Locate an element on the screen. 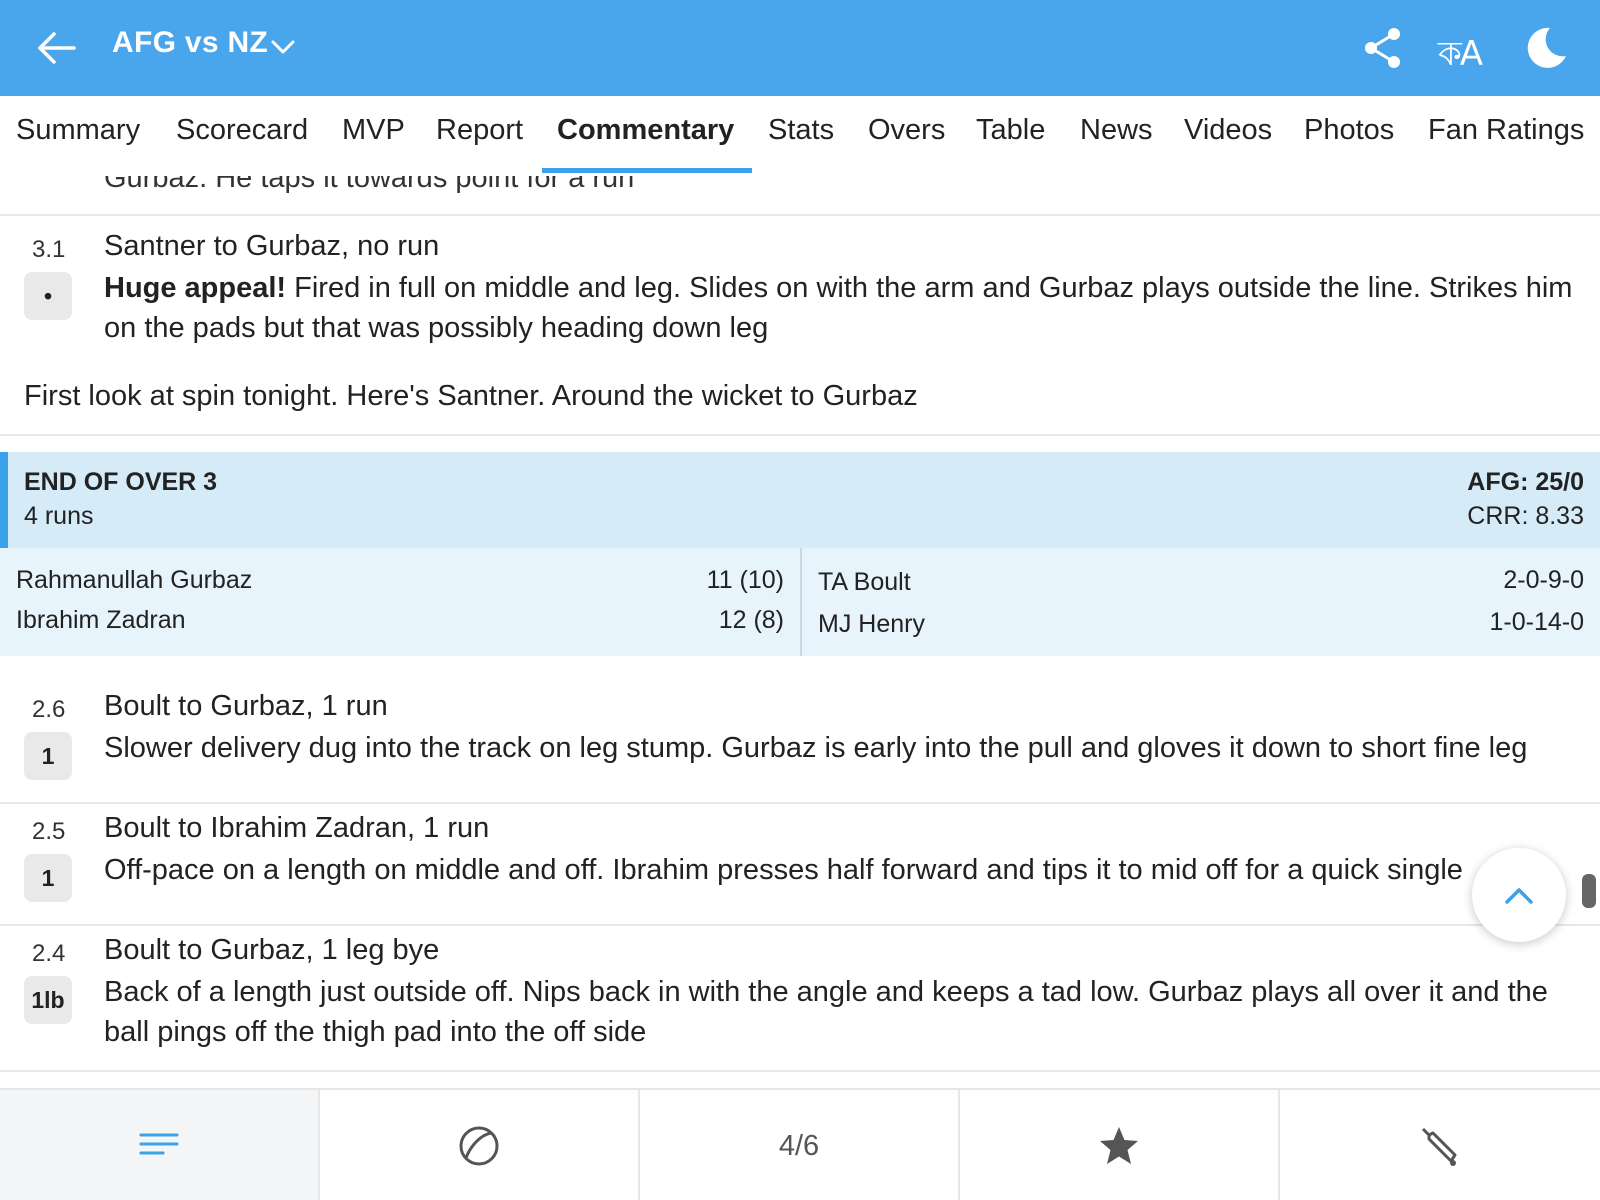 Image resolution: width=1600 pixels, height=1200 pixels. batter-name: Rahmanullah Gurbaz is located at coordinates (134, 580).